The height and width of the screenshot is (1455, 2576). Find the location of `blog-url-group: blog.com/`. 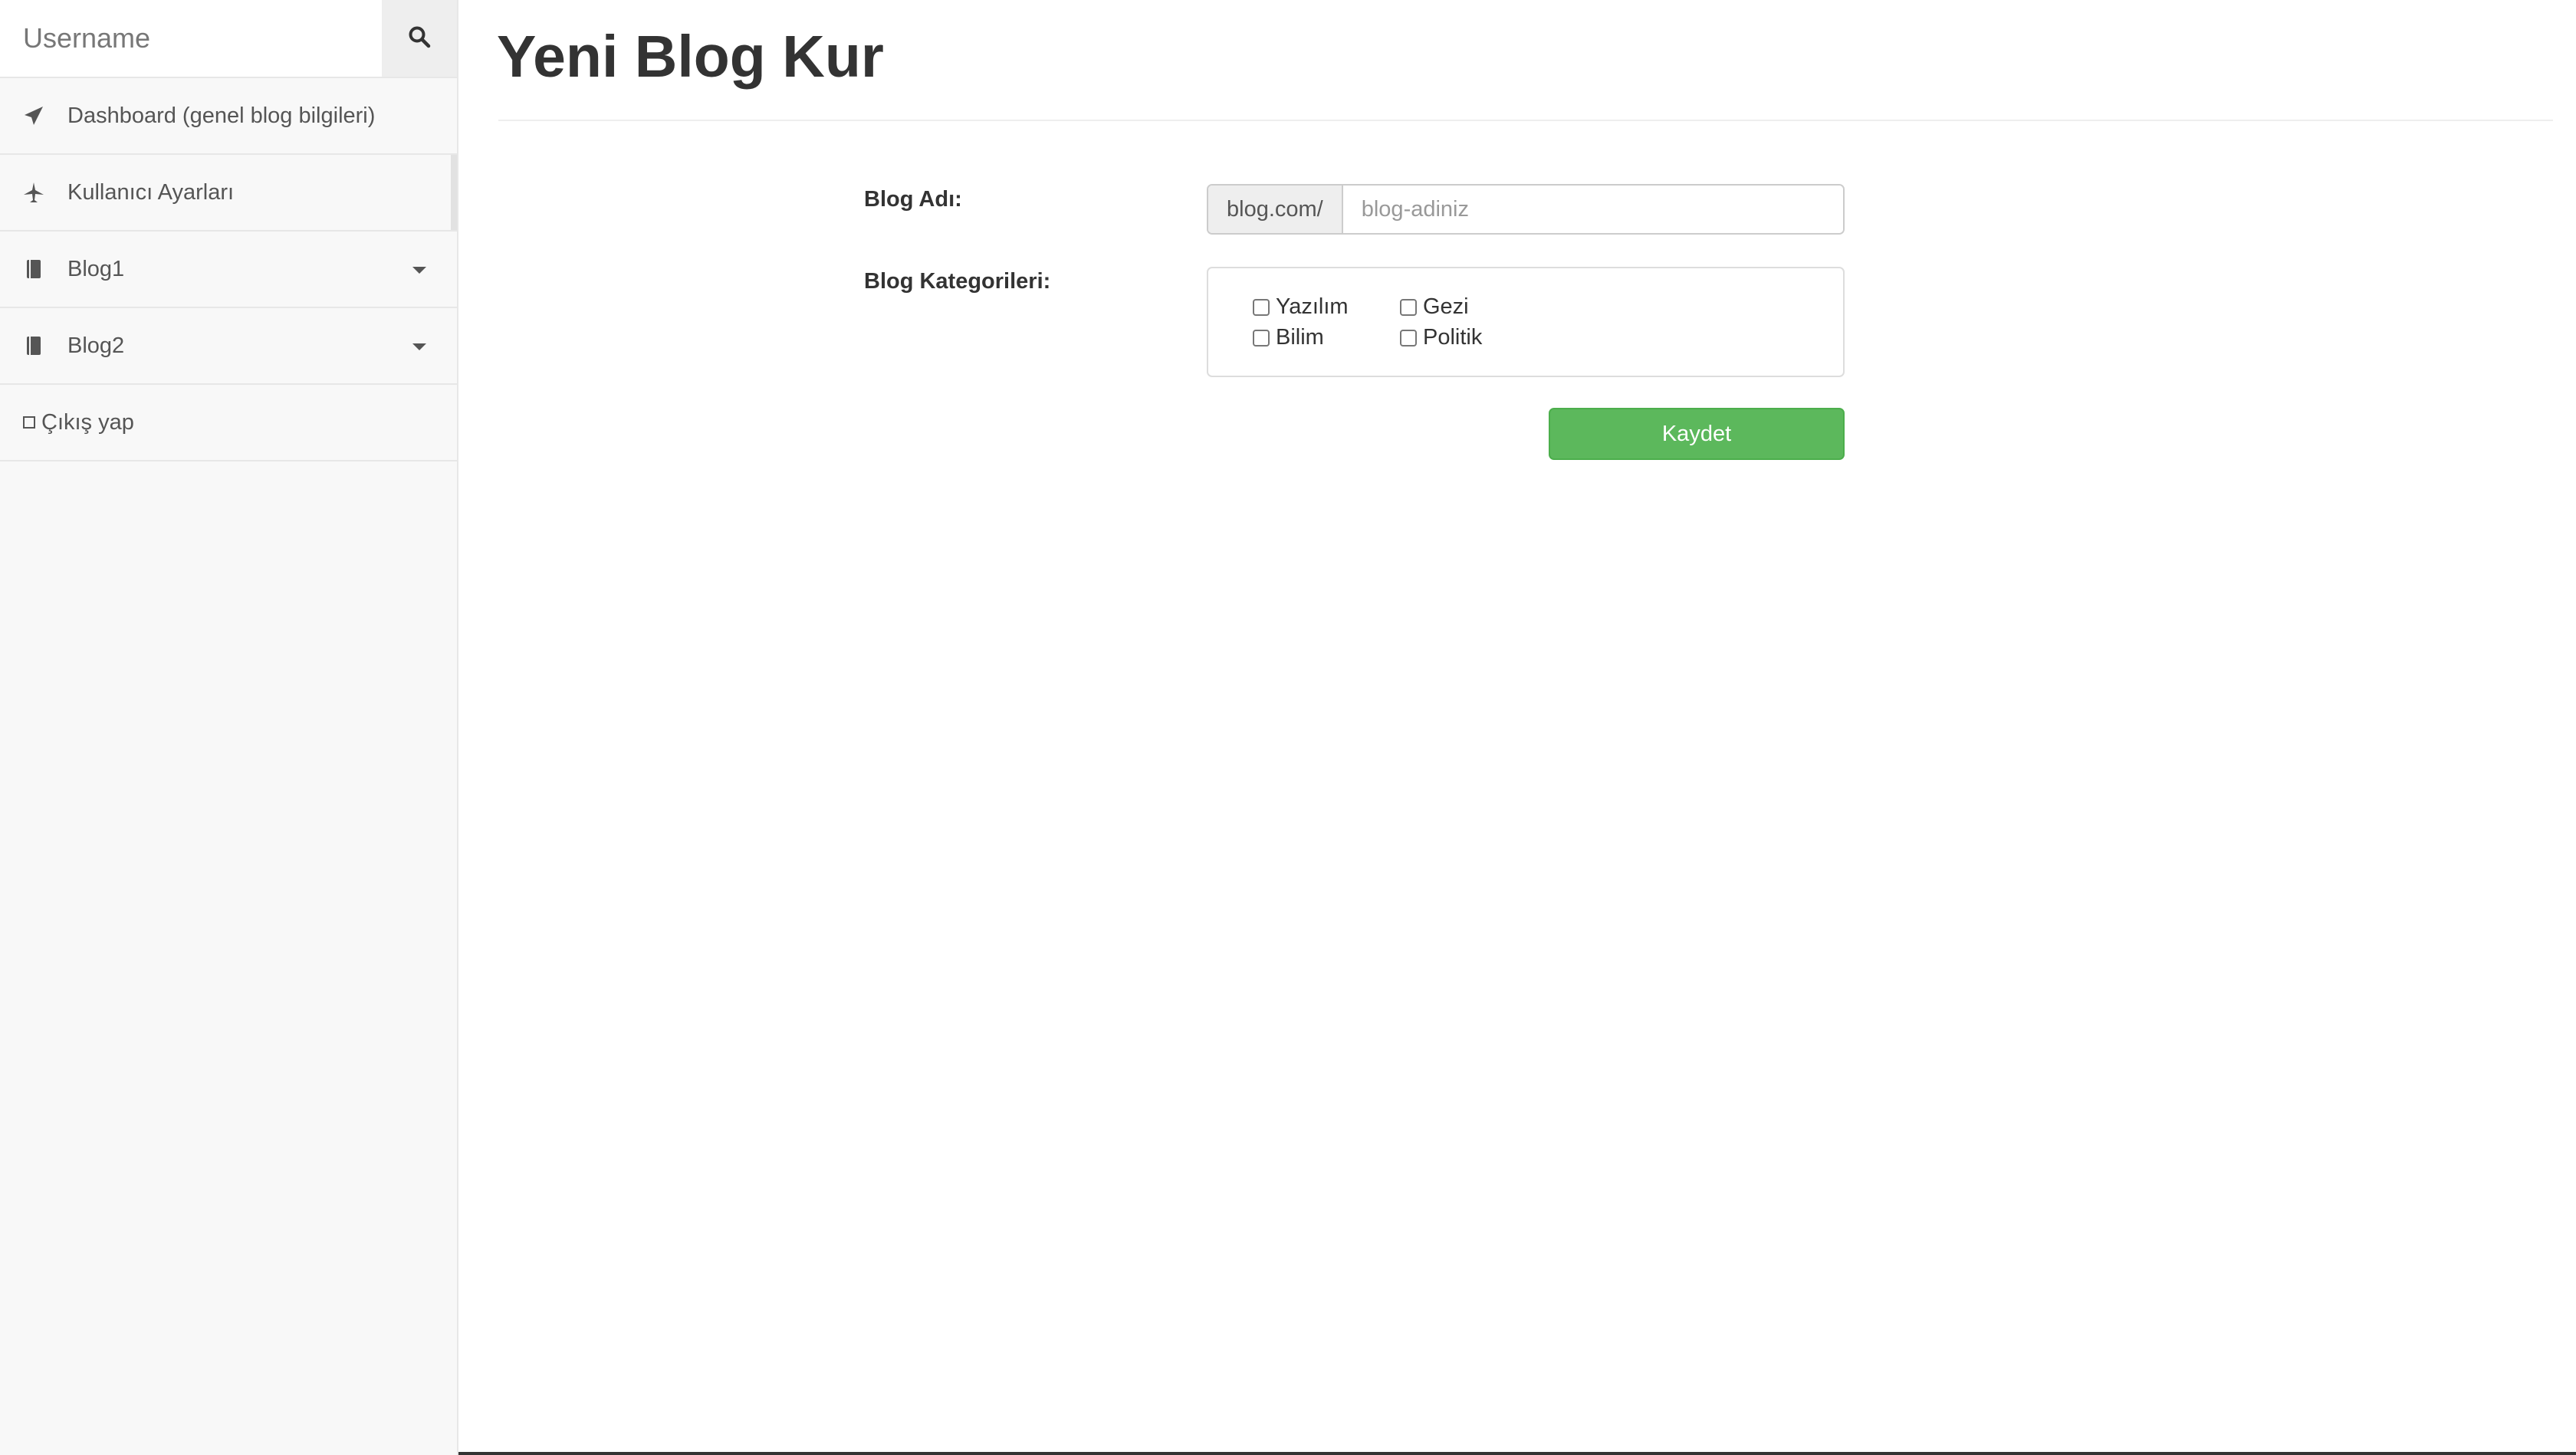

blog-url-group: blog.com/ is located at coordinates (1526, 209).